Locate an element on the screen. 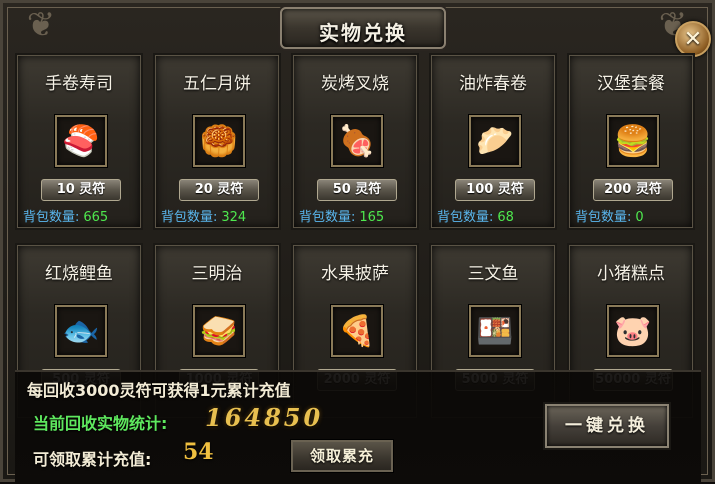 The image size is (715, 484). bag-count-value: 0 is located at coordinates (639, 217).